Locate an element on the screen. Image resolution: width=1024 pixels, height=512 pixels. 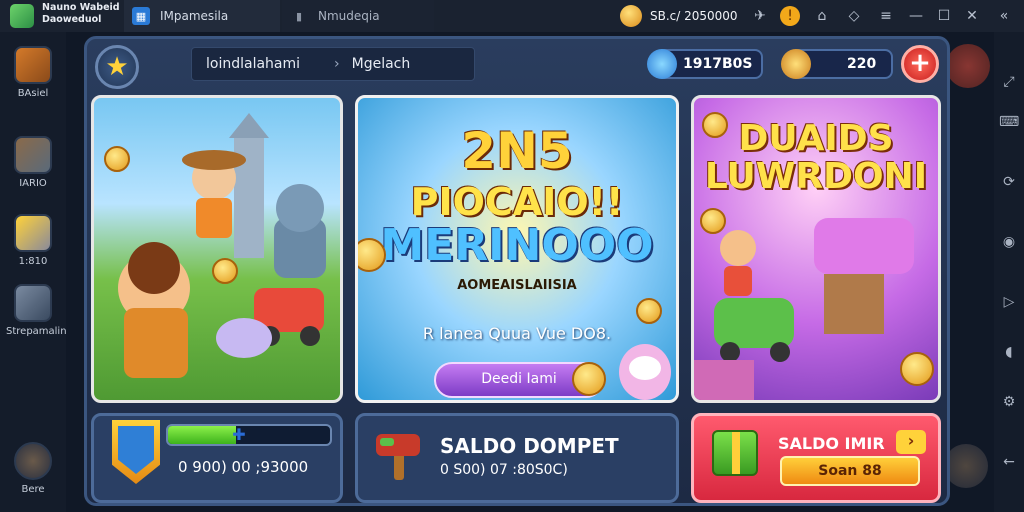
breadcrumb-item-2: Mgelach is located at coordinates (381, 64).